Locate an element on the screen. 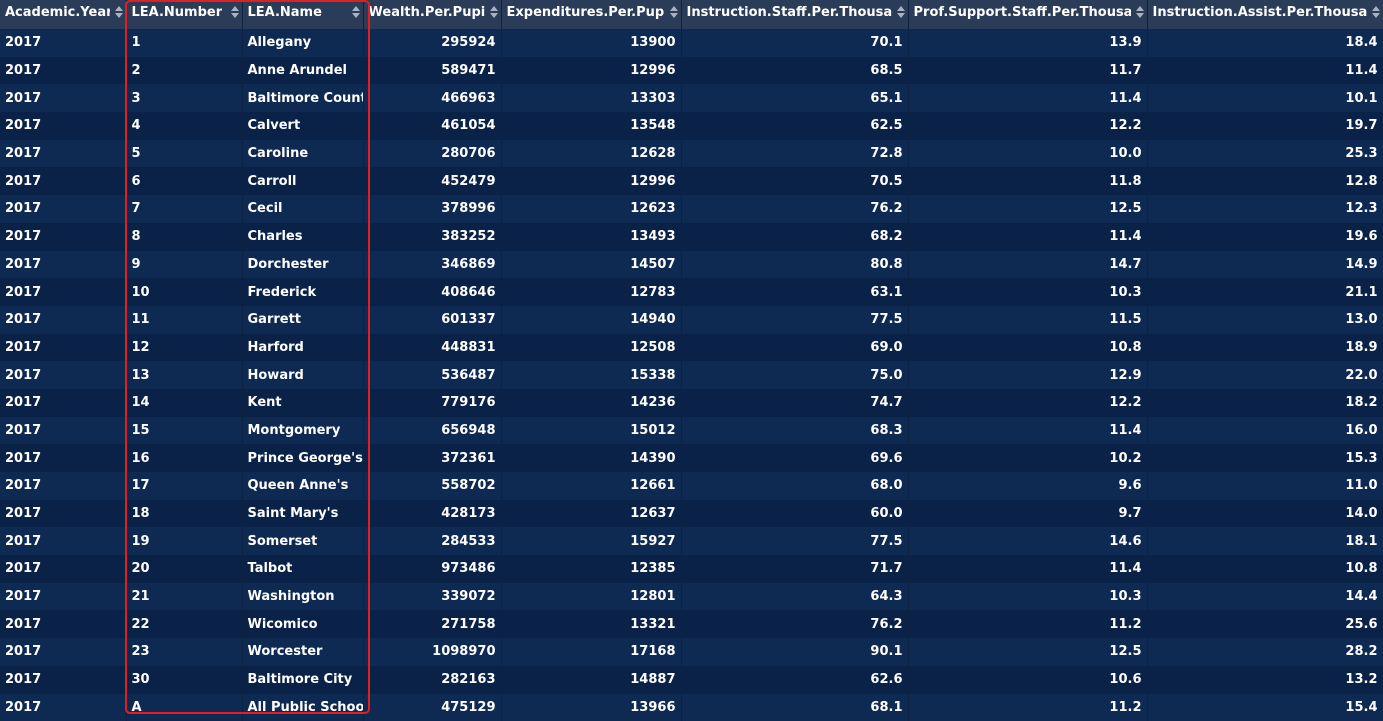  column-header-label: Academic.Year is located at coordinates (57, 12).